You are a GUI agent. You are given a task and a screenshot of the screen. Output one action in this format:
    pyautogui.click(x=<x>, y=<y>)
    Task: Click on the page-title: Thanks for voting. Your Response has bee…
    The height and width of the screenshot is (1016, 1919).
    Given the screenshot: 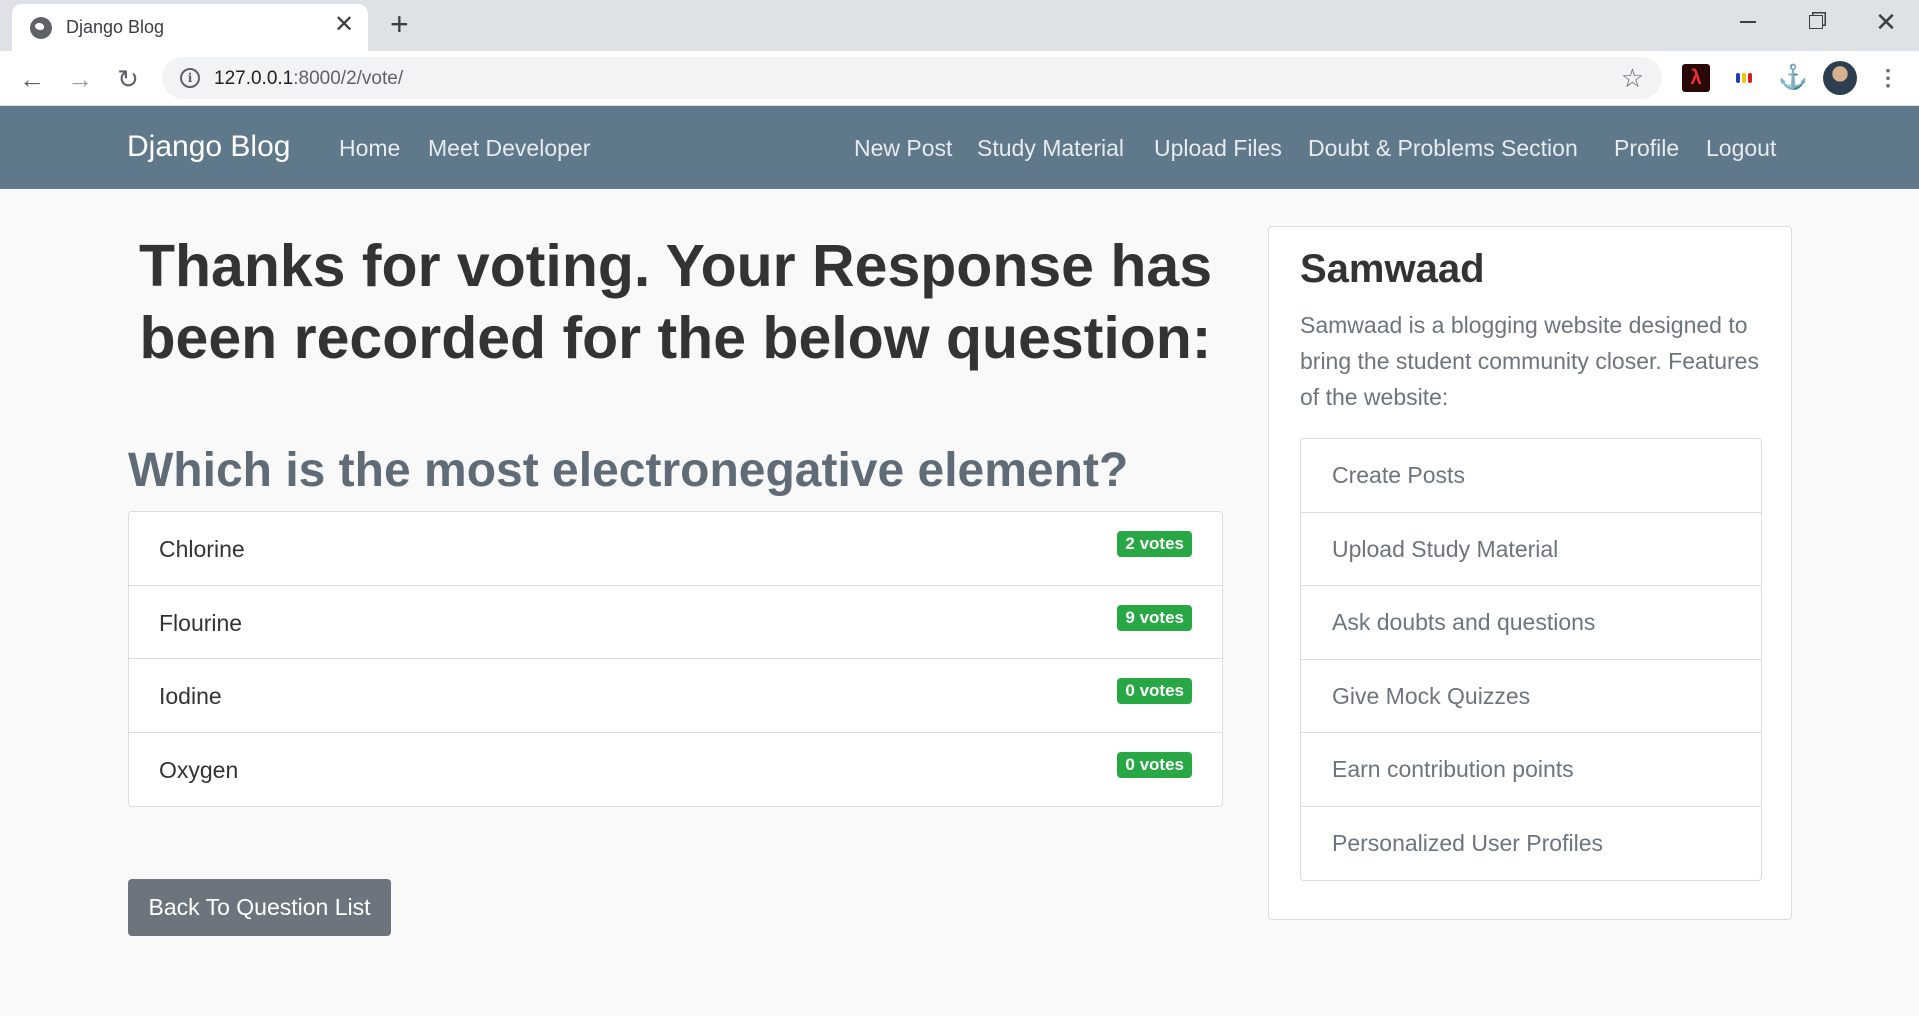 What is the action you would take?
    pyautogui.click(x=675, y=302)
    